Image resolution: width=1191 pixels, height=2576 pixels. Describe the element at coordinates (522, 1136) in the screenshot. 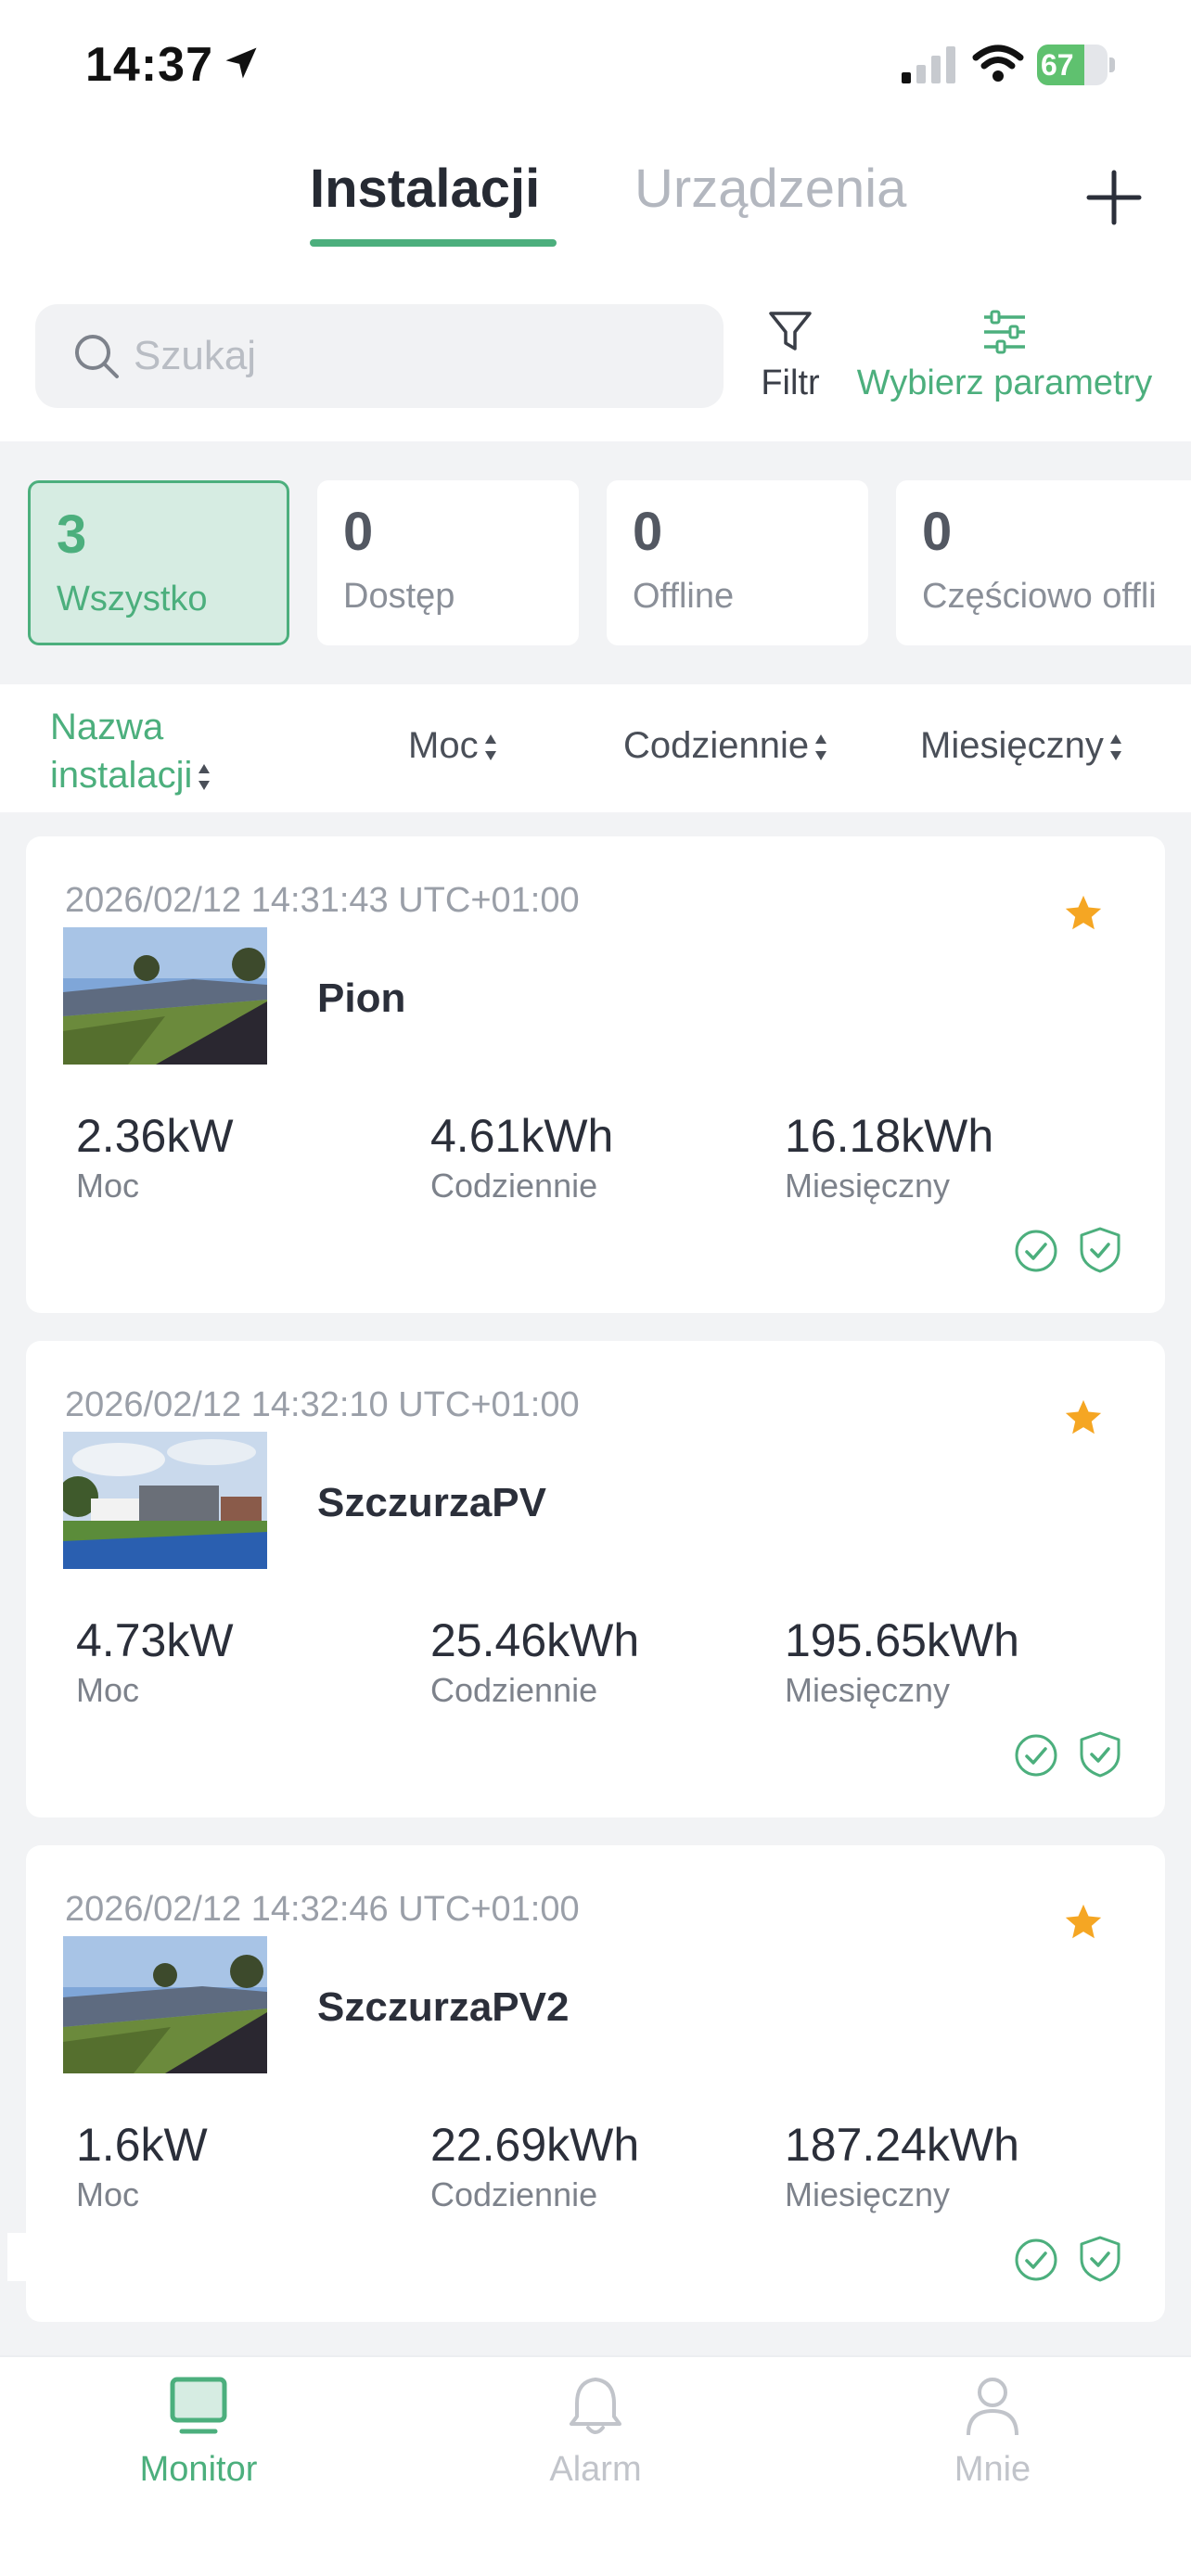

I see `metric-value: 4.61kWh` at that location.